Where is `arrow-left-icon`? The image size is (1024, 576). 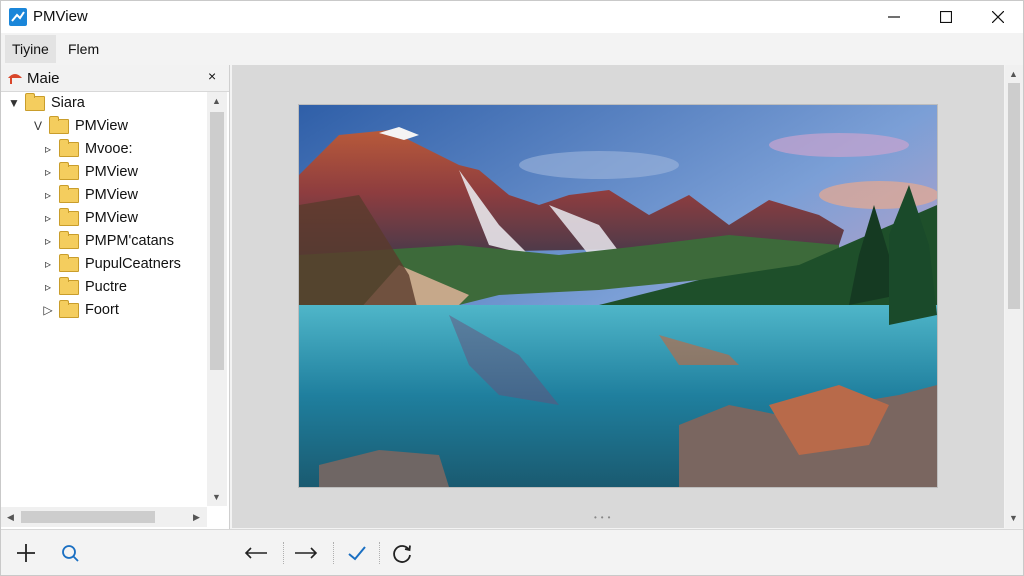
arrow-left-icon is located at coordinates (255, 553).